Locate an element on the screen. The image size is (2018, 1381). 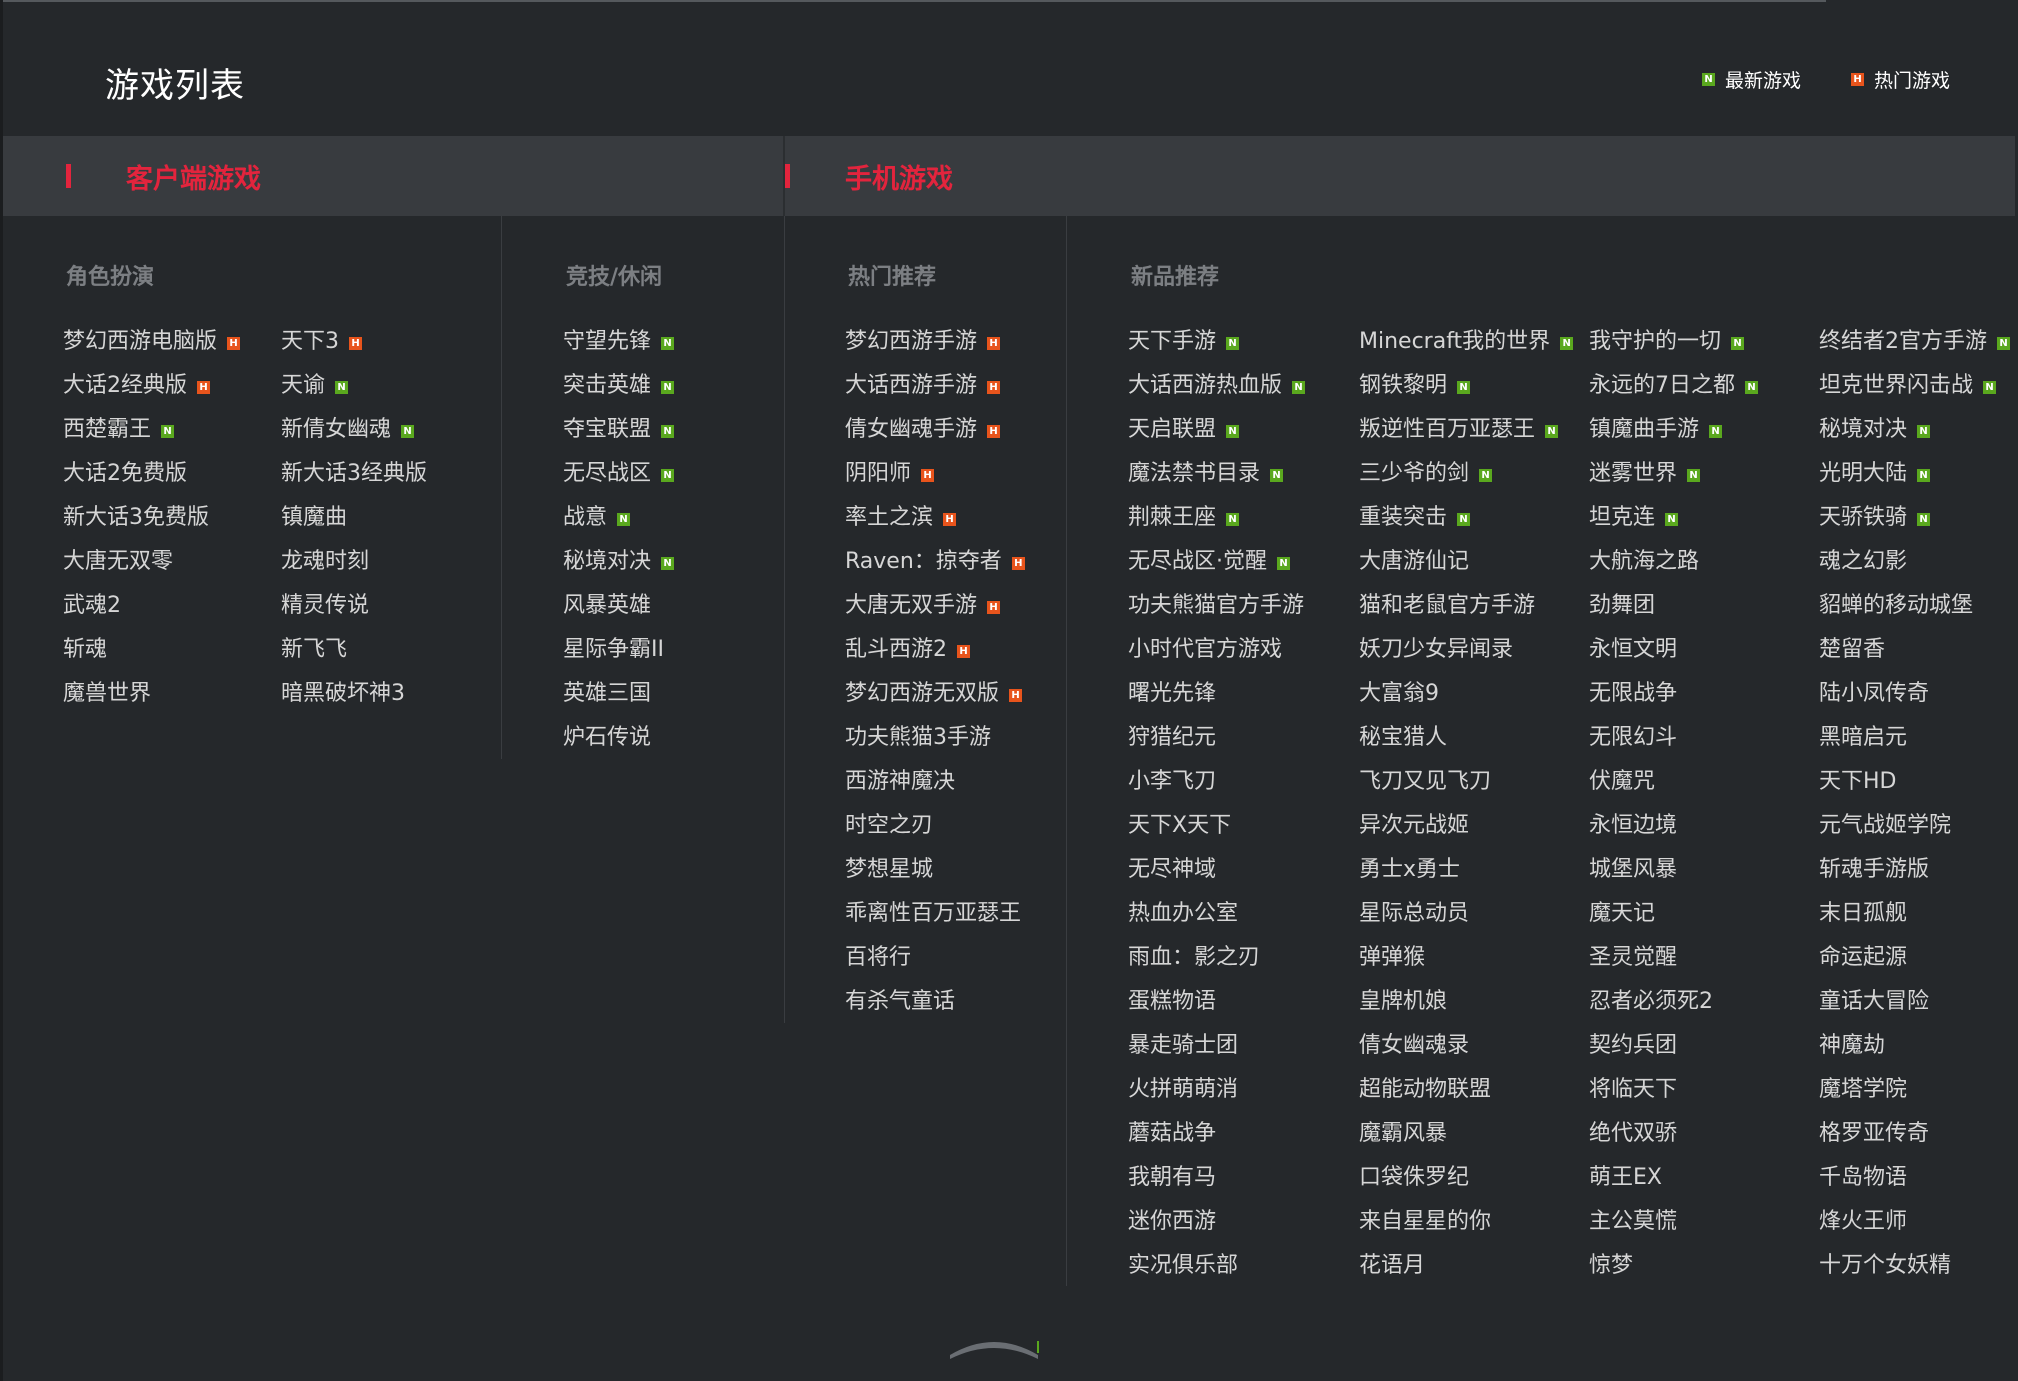
game-link: 实况俱乐部 is located at coordinates (1216, 1271).